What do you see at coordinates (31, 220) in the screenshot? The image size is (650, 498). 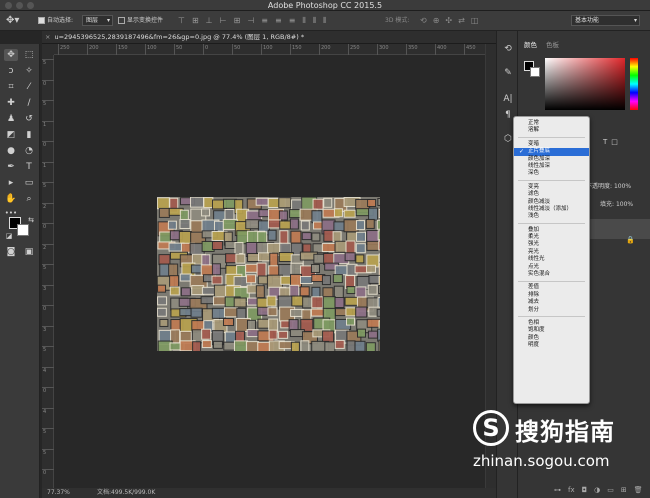 I see `swap-colors-icon: ⇆` at bounding box center [31, 220].